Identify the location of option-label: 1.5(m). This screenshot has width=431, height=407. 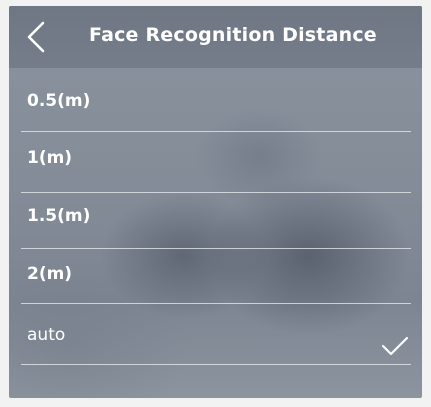
(59, 216).